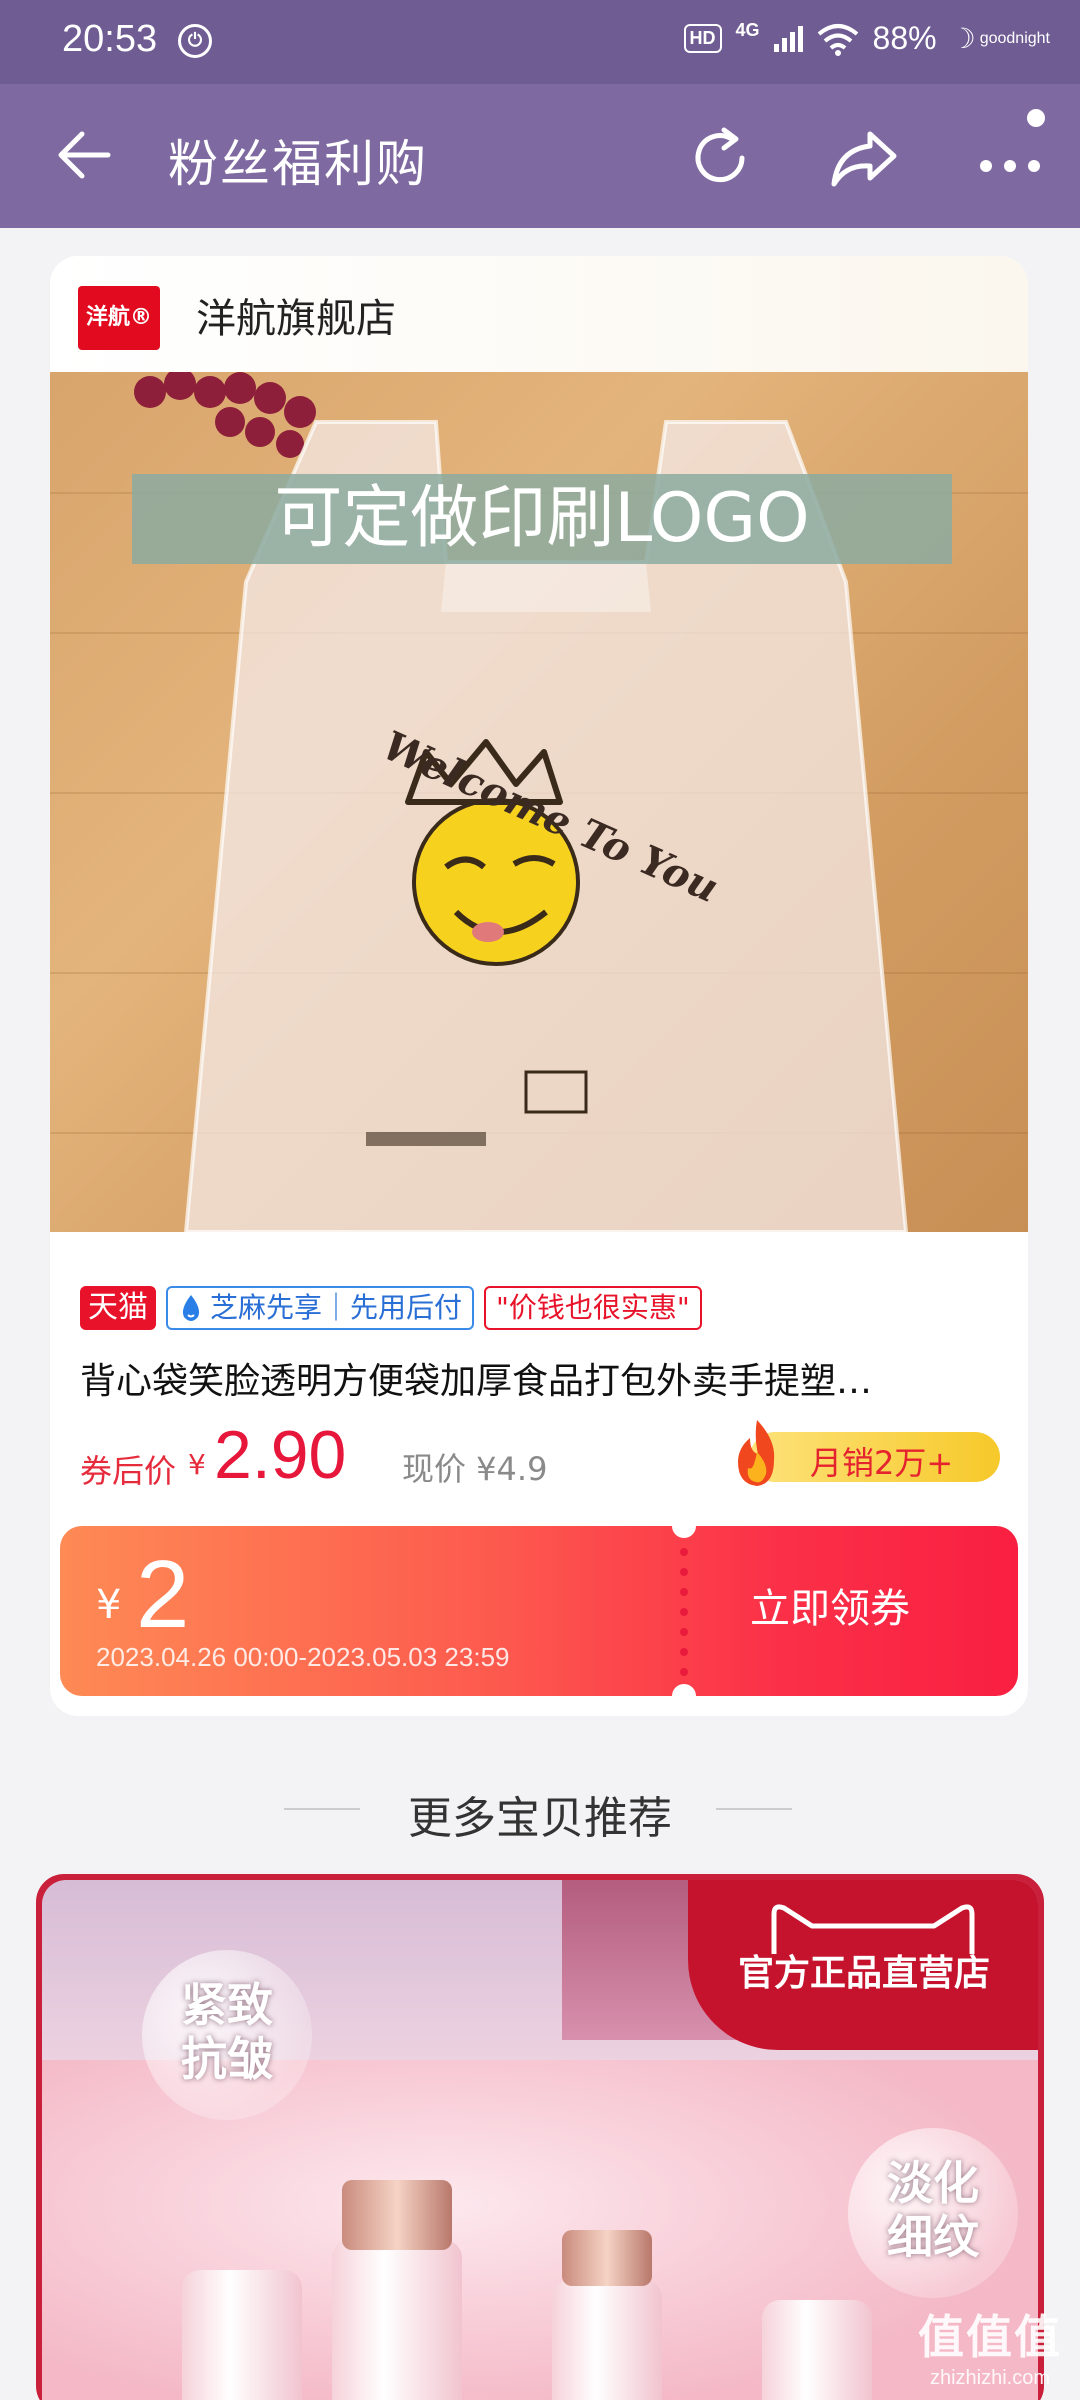 The height and width of the screenshot is (2400, 1080). What do you see at coordinates (1014, 38) in the screenshot?
I see `night-mode-label: goodnight` at bounding box center [1014, 38].